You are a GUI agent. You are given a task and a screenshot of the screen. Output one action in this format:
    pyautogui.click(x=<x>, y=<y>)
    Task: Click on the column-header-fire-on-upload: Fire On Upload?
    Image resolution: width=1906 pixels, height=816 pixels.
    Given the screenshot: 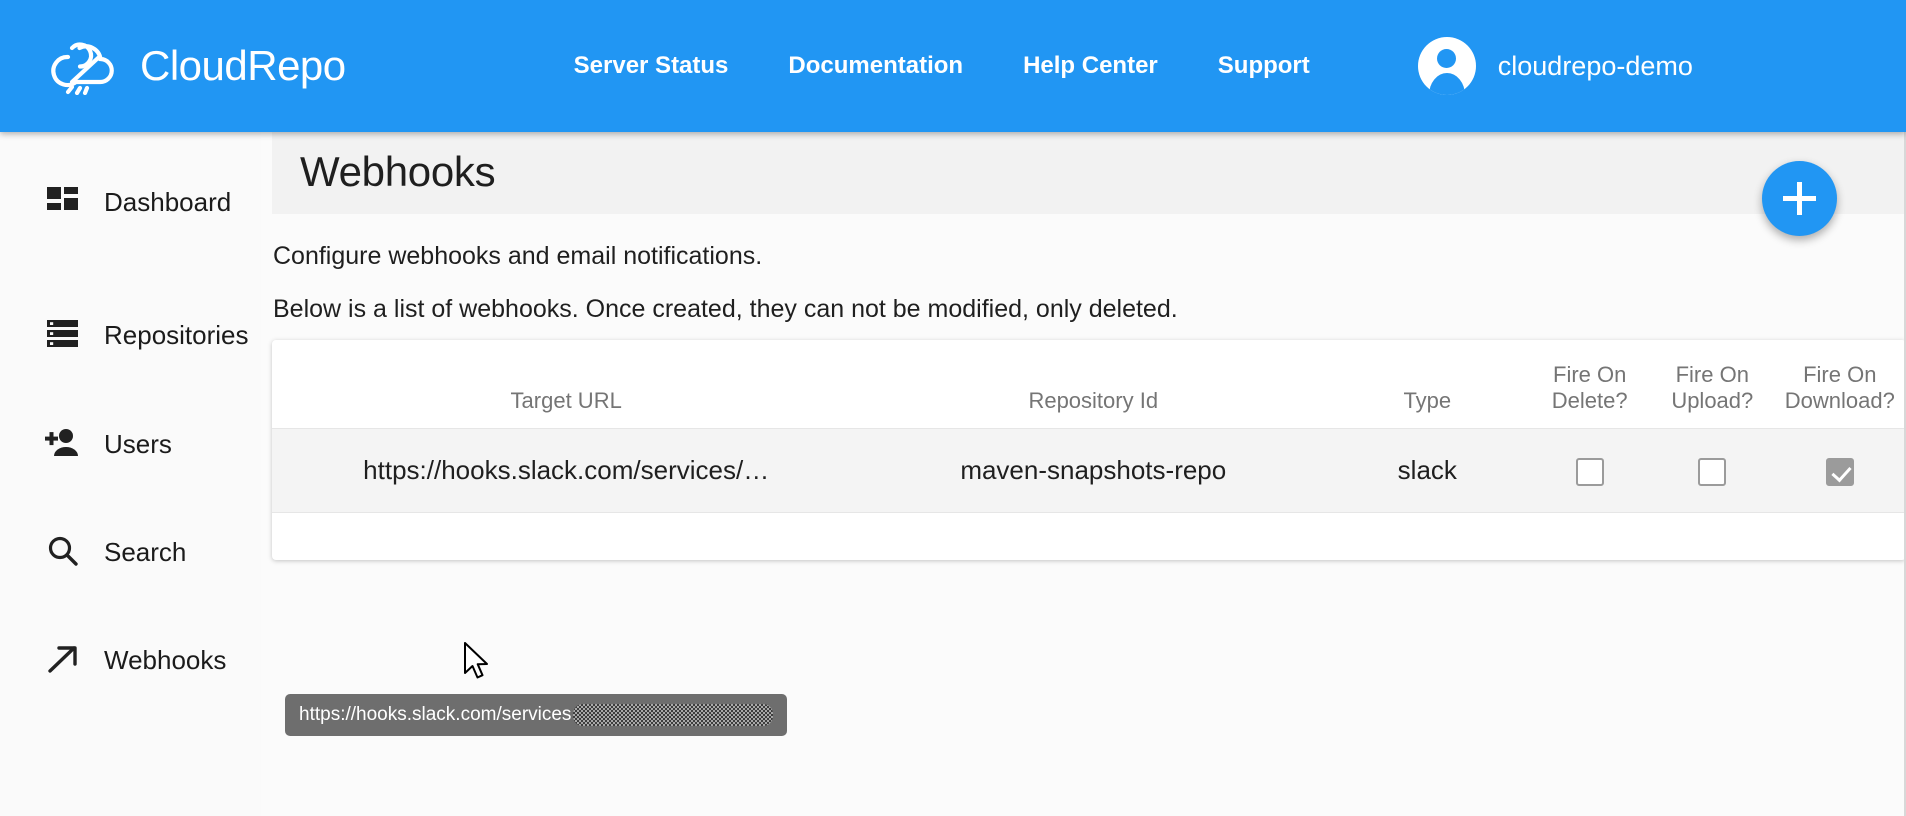 What is the action you would take?
    pyautogui.click(x=1712, y=384)
    